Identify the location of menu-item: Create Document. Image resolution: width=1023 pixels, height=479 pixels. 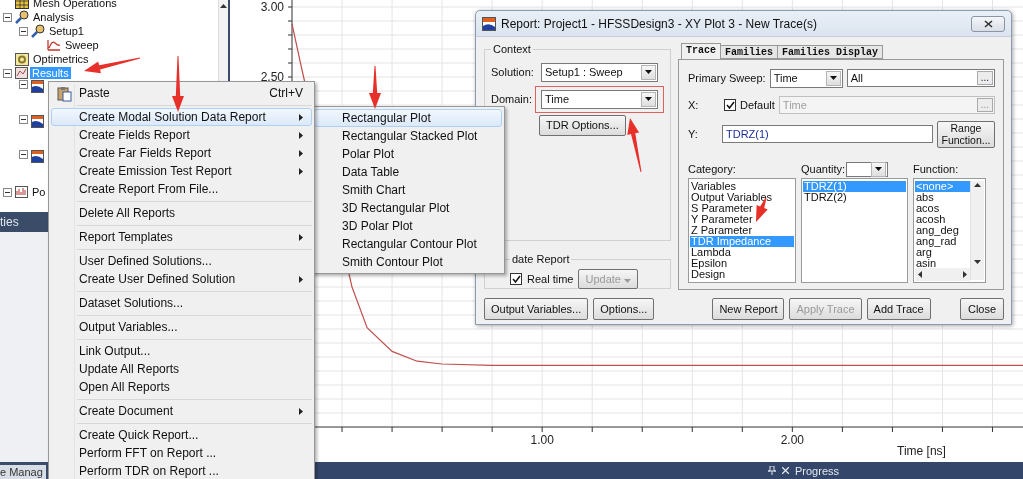
(181, 411).